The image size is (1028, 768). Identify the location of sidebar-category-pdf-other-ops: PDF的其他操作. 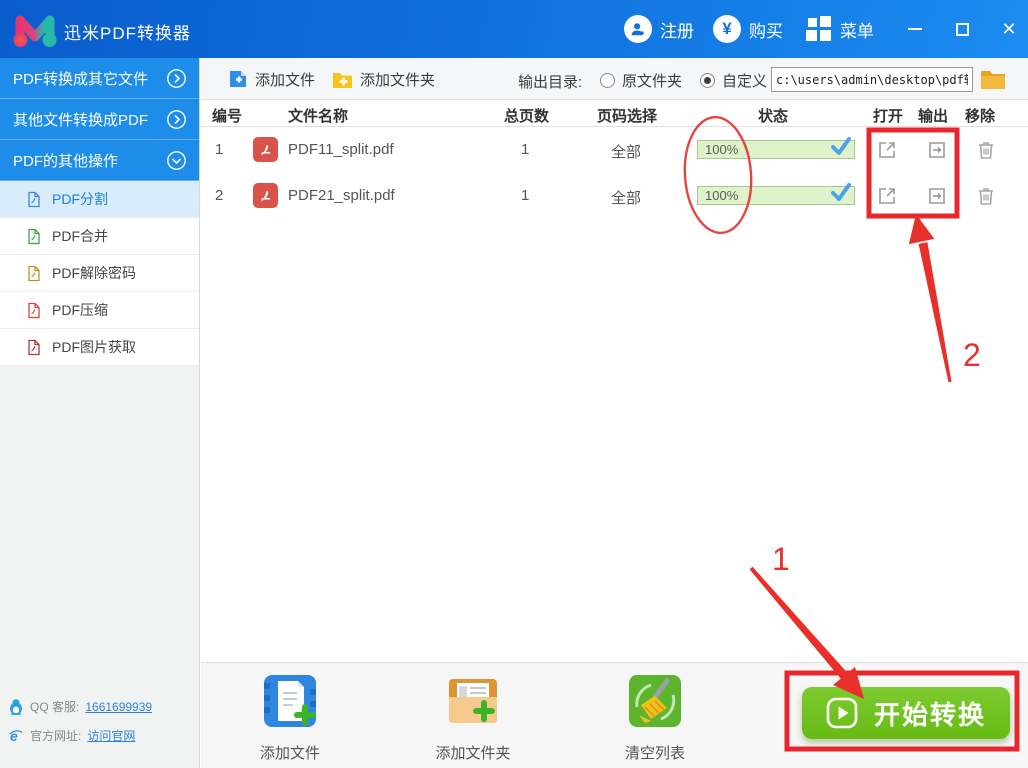
(99, 160).